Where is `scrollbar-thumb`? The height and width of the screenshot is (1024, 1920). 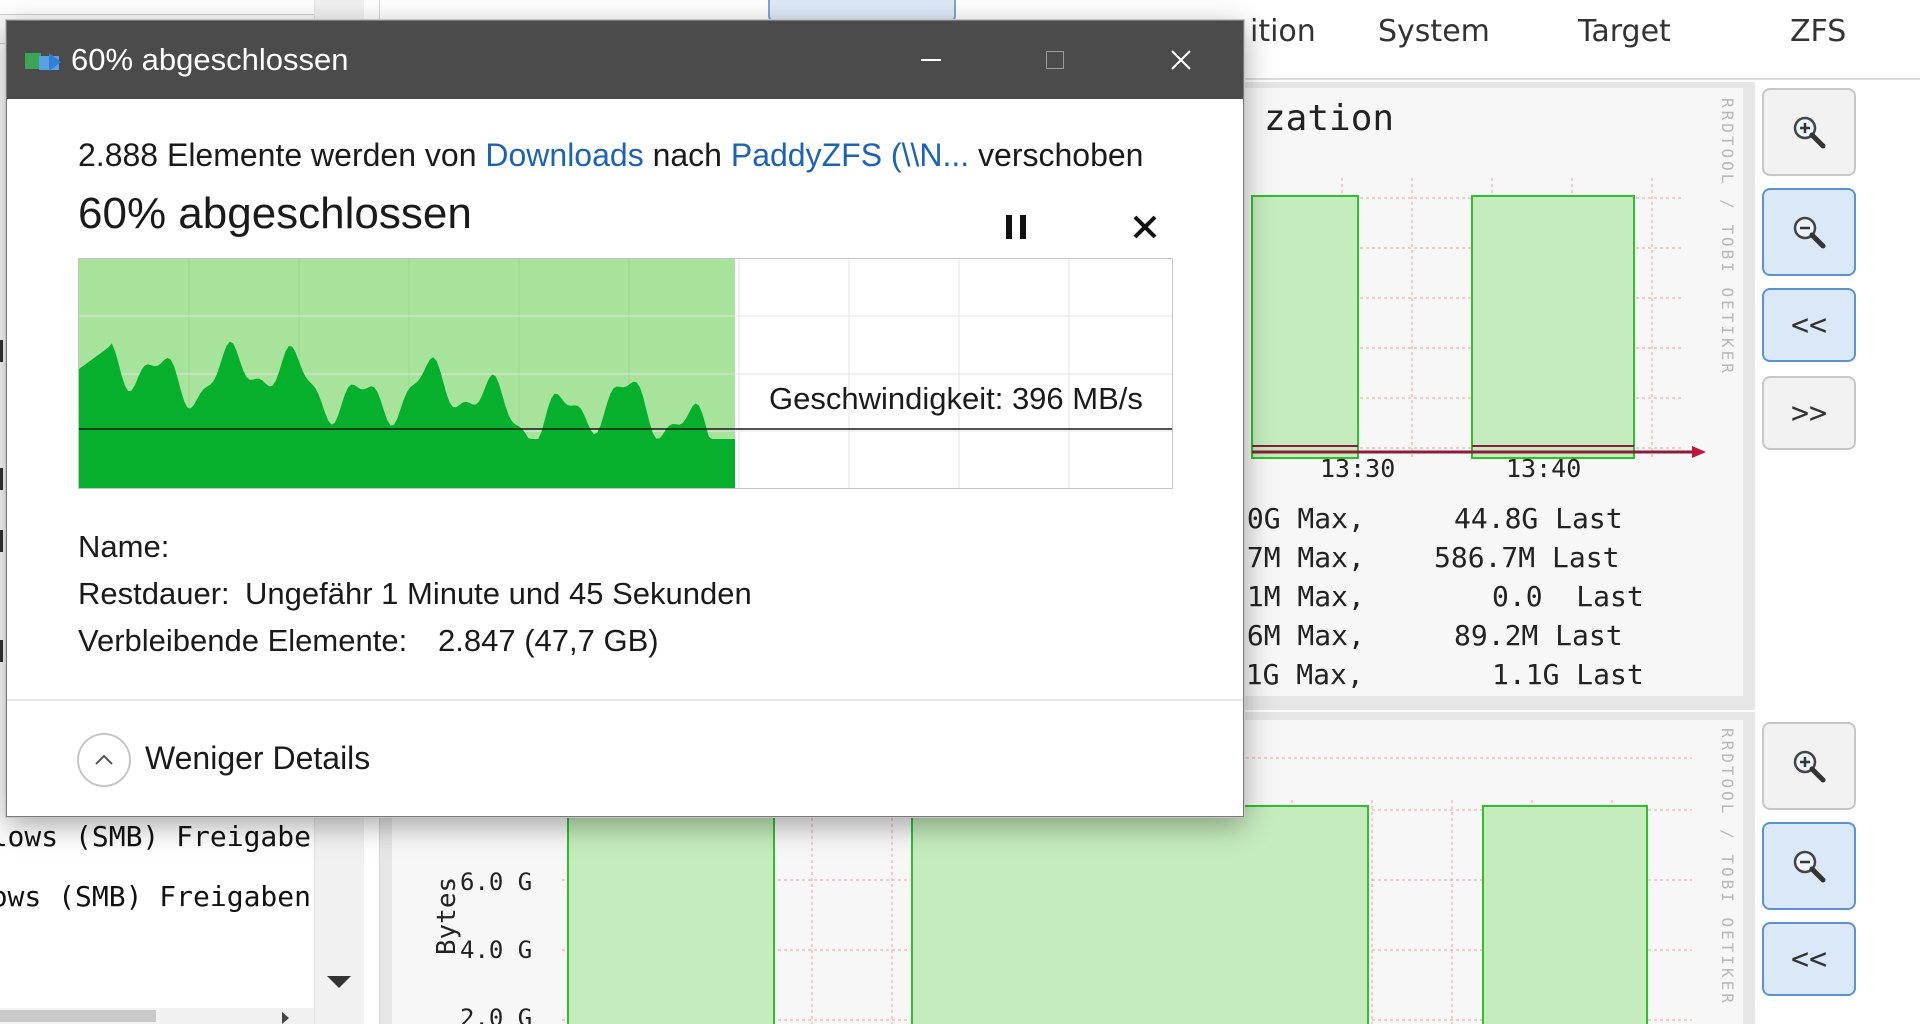
scrollbar-thumb is located at coordinates (78, 1016).